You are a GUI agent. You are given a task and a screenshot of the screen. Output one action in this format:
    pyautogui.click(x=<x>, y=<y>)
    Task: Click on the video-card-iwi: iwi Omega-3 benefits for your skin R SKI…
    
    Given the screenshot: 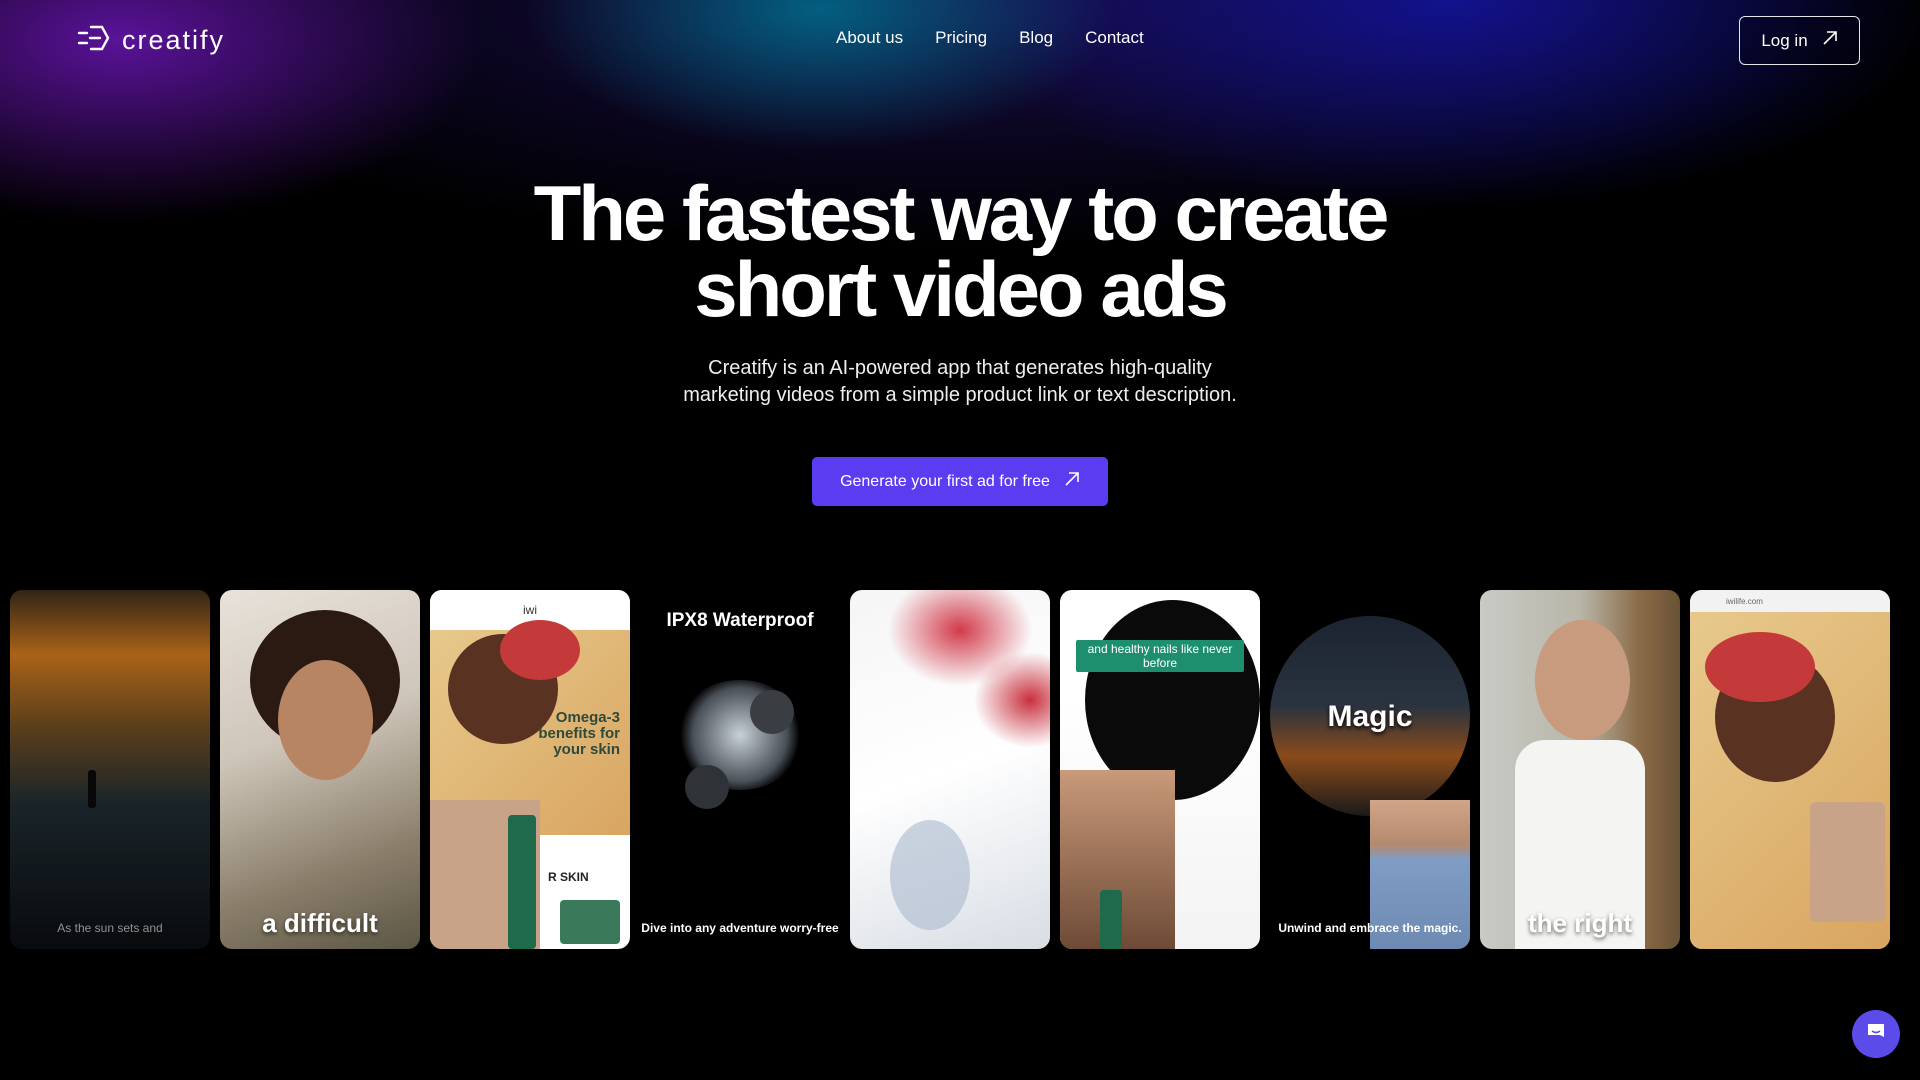 What is the action you would take?
    pyautogui.click(x=530, y=769)
    